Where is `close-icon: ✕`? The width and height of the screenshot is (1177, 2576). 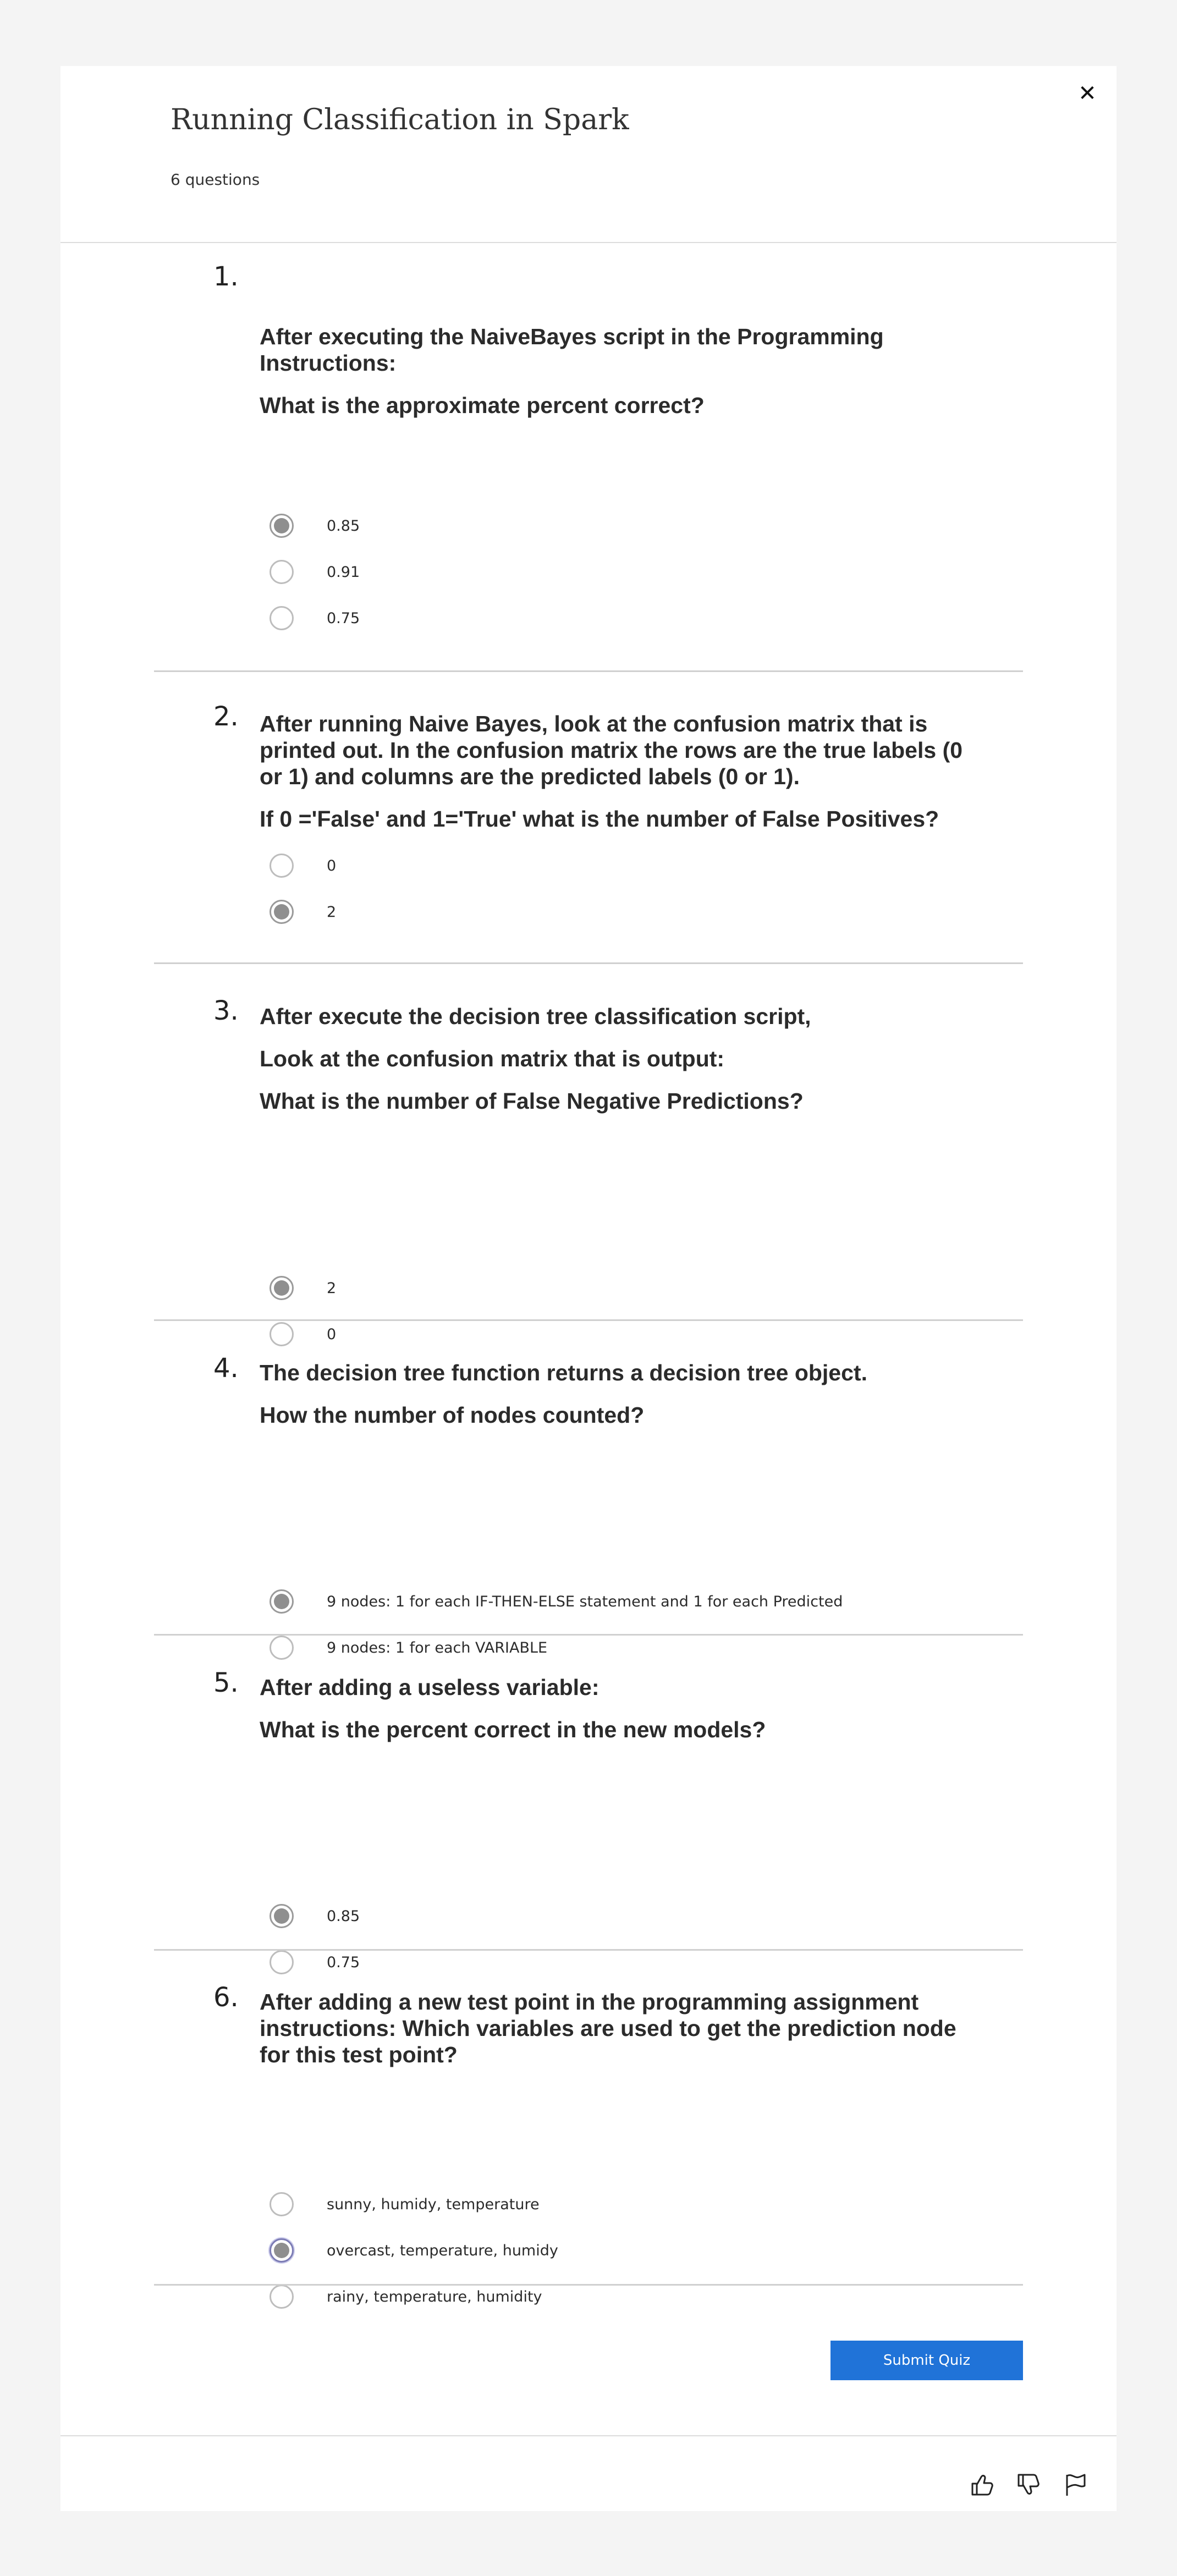
close-icon: ✕ is located at coordinates (1087, 93).